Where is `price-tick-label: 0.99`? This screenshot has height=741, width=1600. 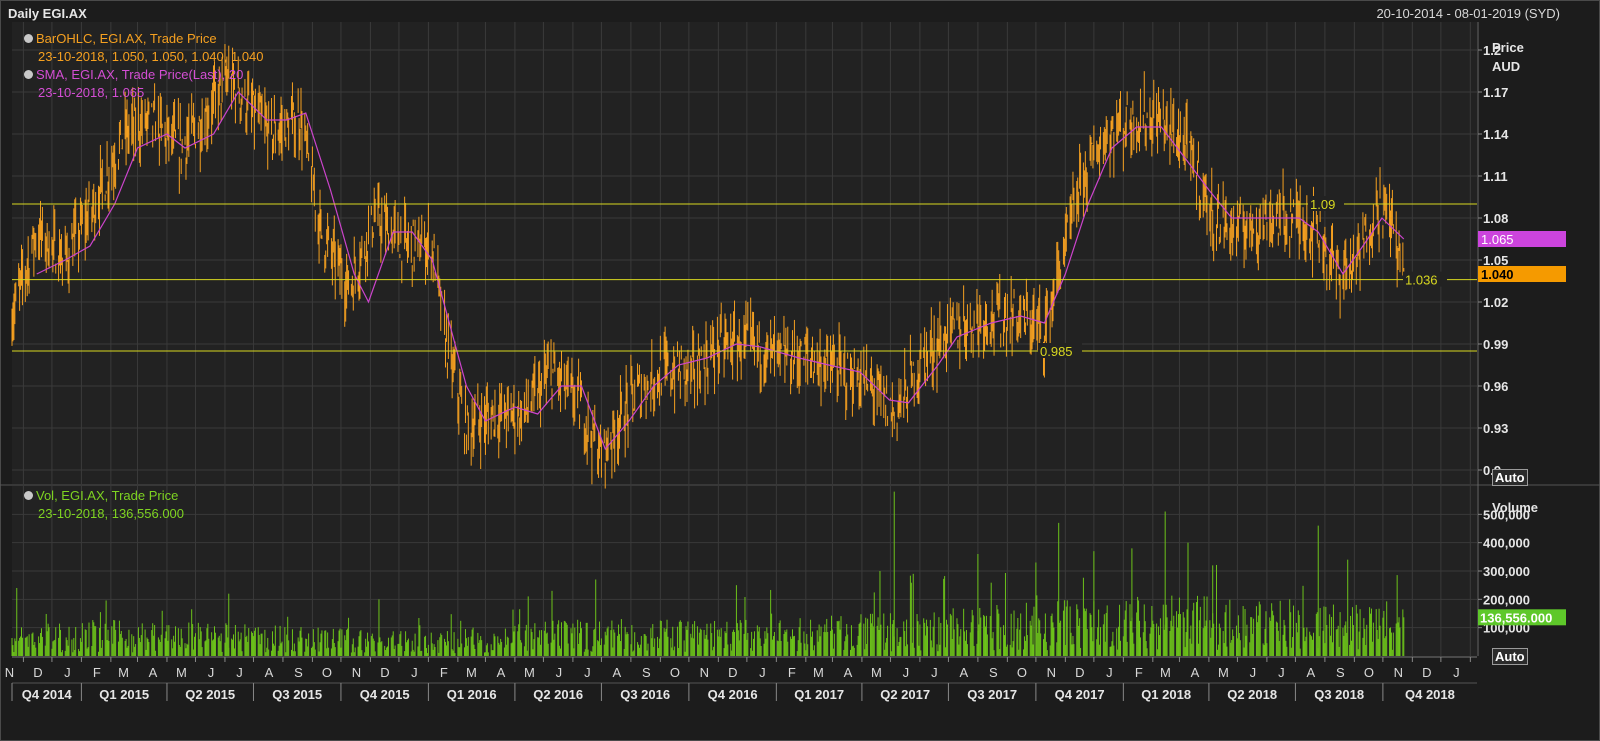
price-tick-label: 0.99 is located at coordinates (1495, 344).